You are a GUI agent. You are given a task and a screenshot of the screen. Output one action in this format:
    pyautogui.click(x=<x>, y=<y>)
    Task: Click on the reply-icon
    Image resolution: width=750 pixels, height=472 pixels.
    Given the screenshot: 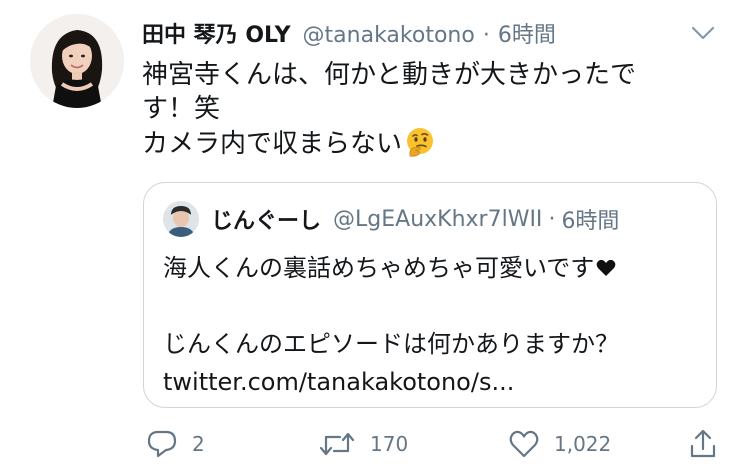 What is the action you would take?
    pyautogui.click(x=162, y=444)
    